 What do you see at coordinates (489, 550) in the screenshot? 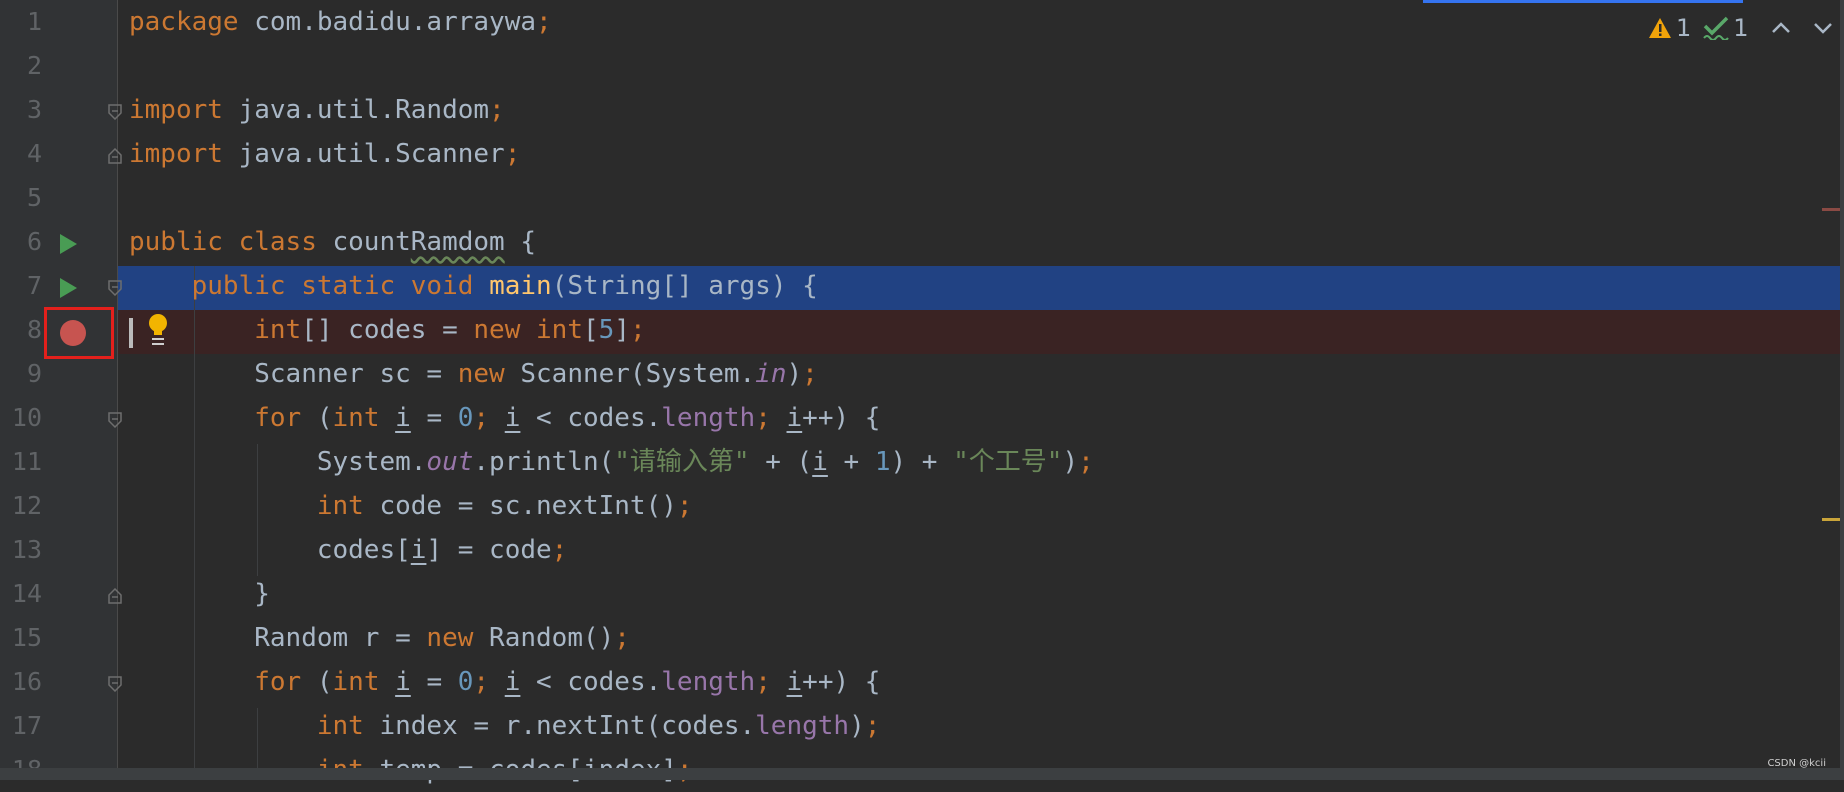
I see `code-token: ] = code` at bounding box center [489, 550].